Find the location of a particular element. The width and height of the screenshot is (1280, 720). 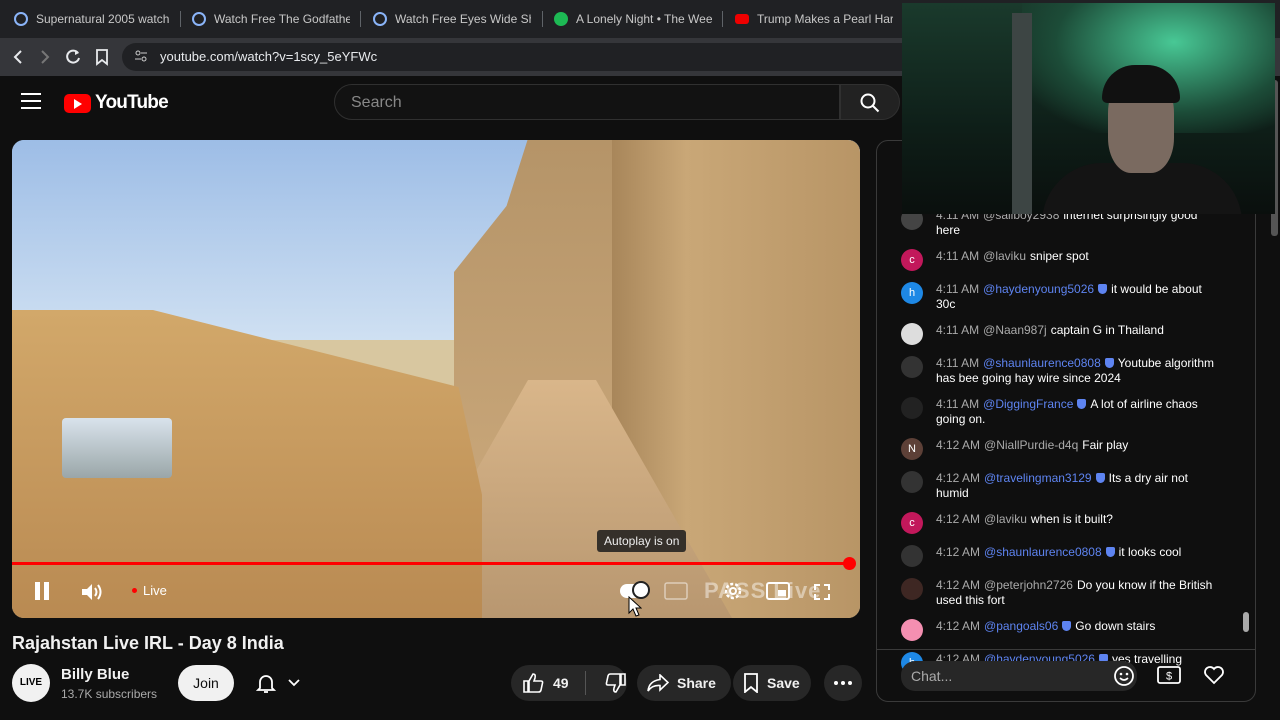

tab-label: Trump Makes a Pearl Harb is located at coordinates (825, 19).